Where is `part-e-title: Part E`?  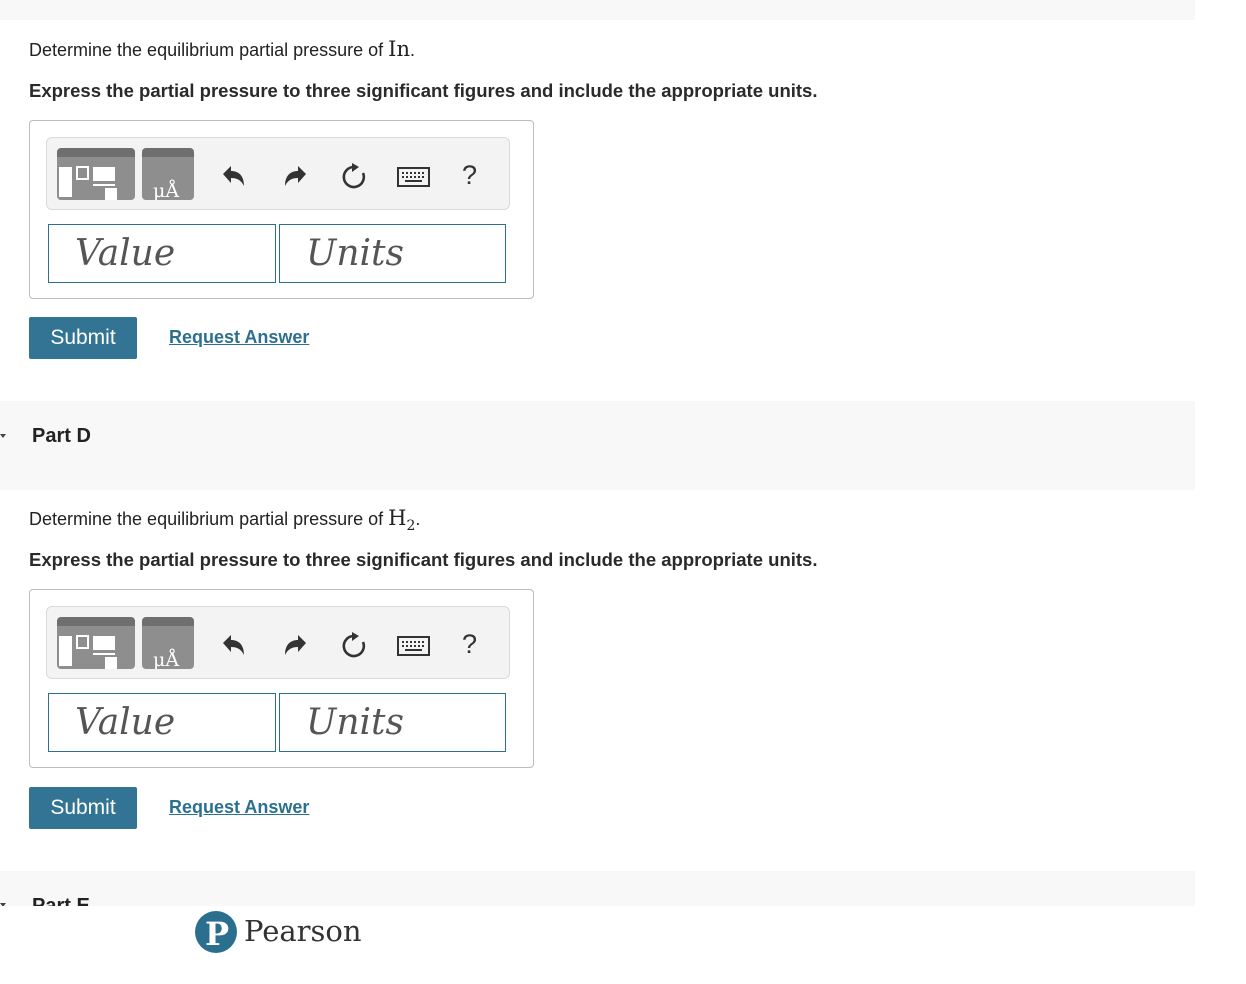
part-e-title: Part E is located at coordinates (61, 900).